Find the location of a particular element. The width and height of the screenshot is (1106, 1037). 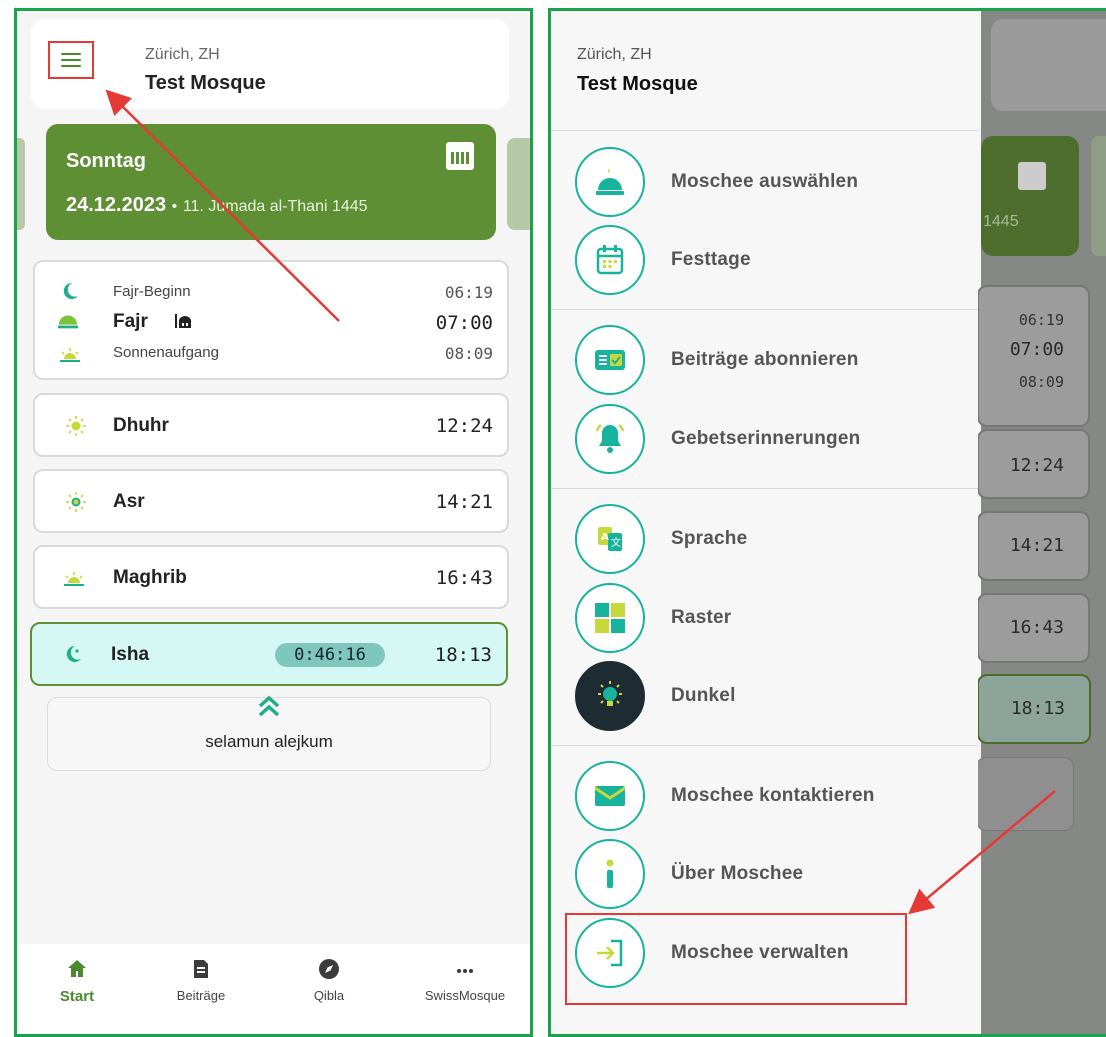

isha-card: Isha 0:46:16 18:13 is located at coordinates (269, 654).